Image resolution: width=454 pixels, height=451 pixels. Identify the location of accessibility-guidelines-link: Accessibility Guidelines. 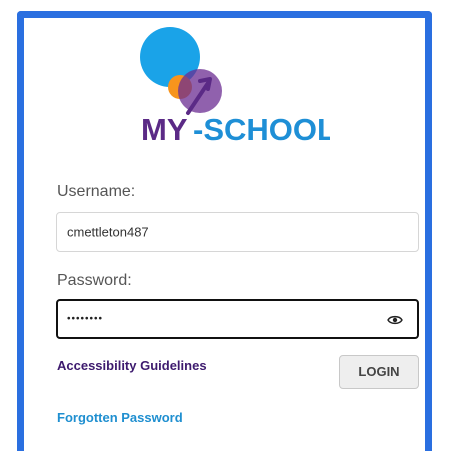
(132, 365).